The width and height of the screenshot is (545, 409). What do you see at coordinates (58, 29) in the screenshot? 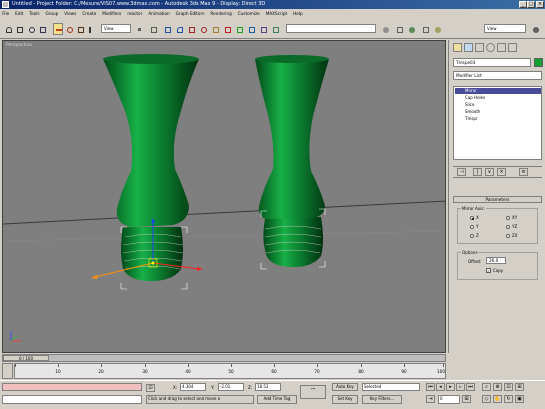
I see `select-move-button` at bounding box center [58, 29].